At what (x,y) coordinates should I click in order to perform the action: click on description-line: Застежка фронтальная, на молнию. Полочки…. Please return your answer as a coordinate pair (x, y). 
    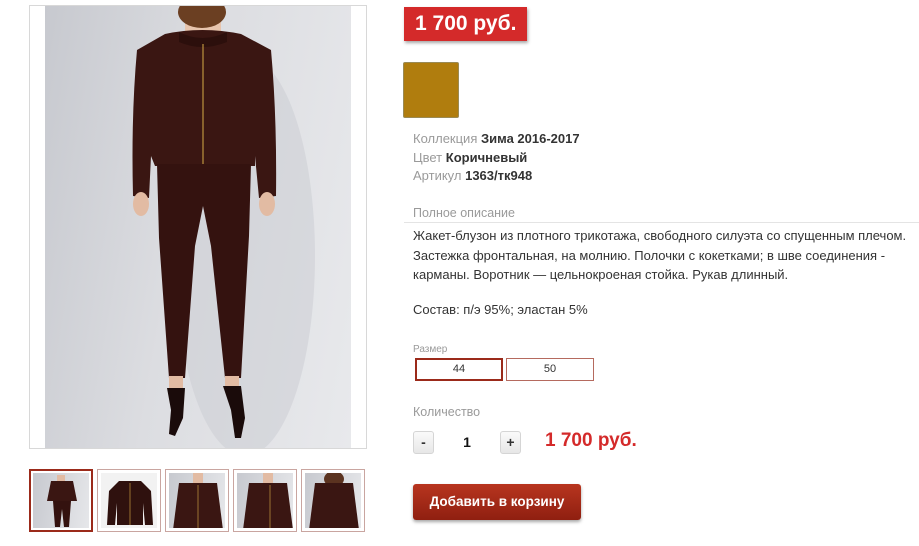
    Looking at the image, I should click on (649, 255).